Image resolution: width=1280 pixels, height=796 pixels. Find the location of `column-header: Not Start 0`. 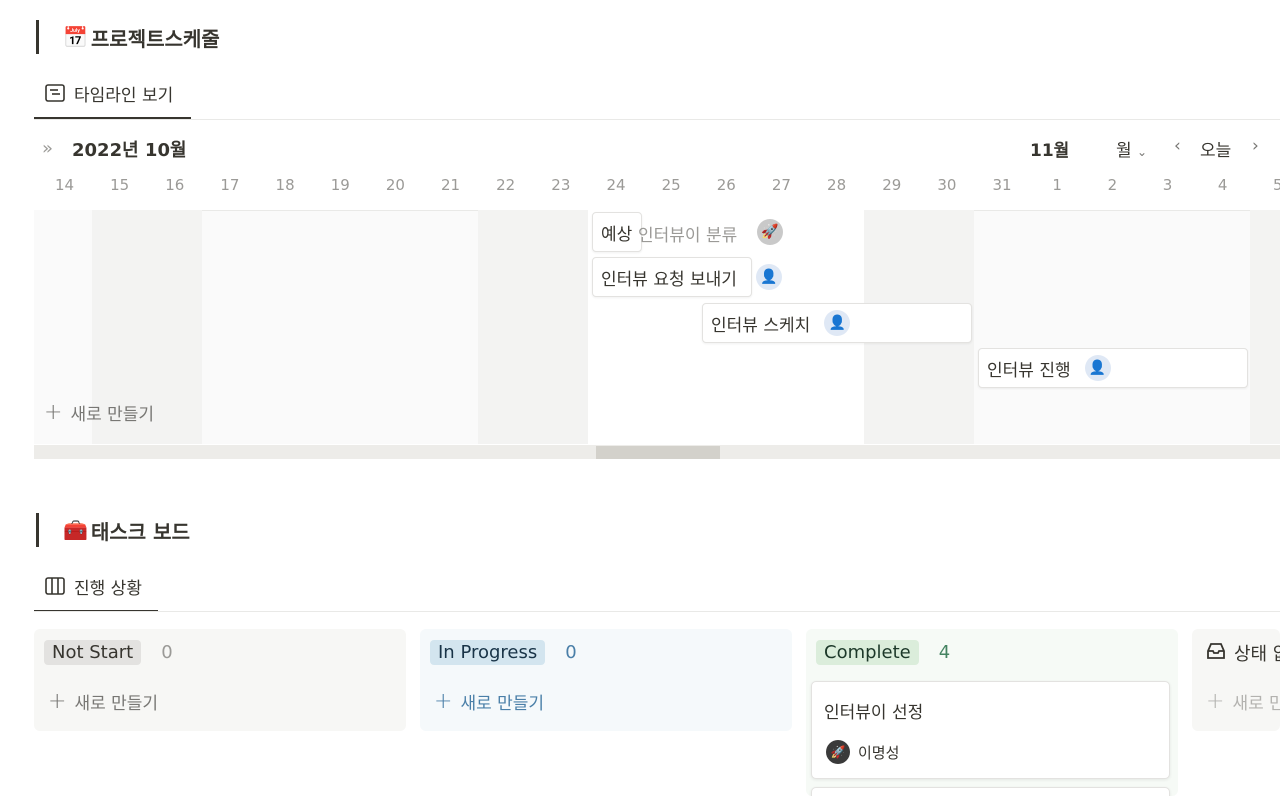

column-header: Not Start 0 is located at coordinates (108, 652).